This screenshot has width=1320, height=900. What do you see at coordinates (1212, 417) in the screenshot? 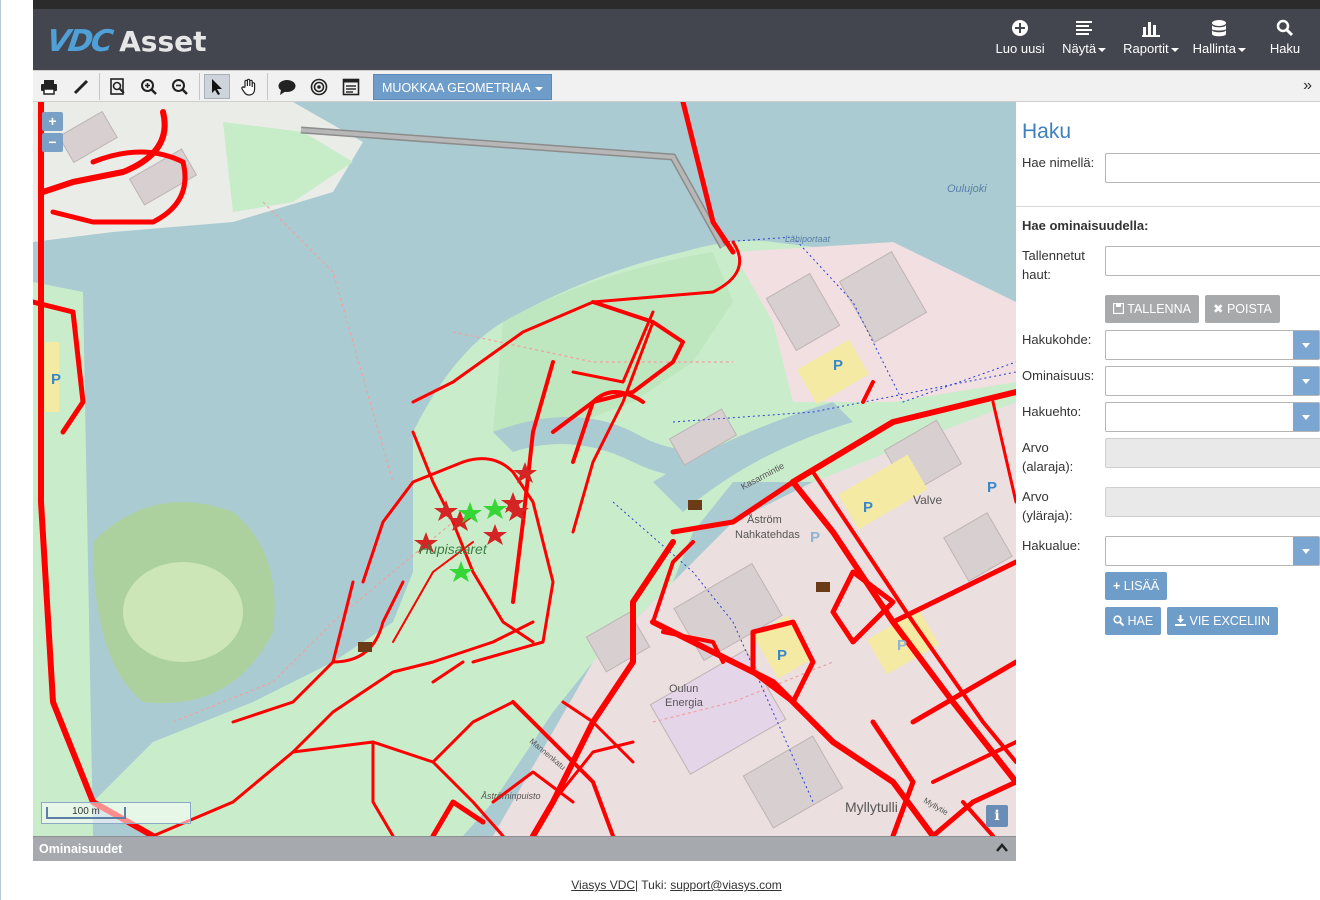
I see `condition-select` at bounding box center [1212, 417].